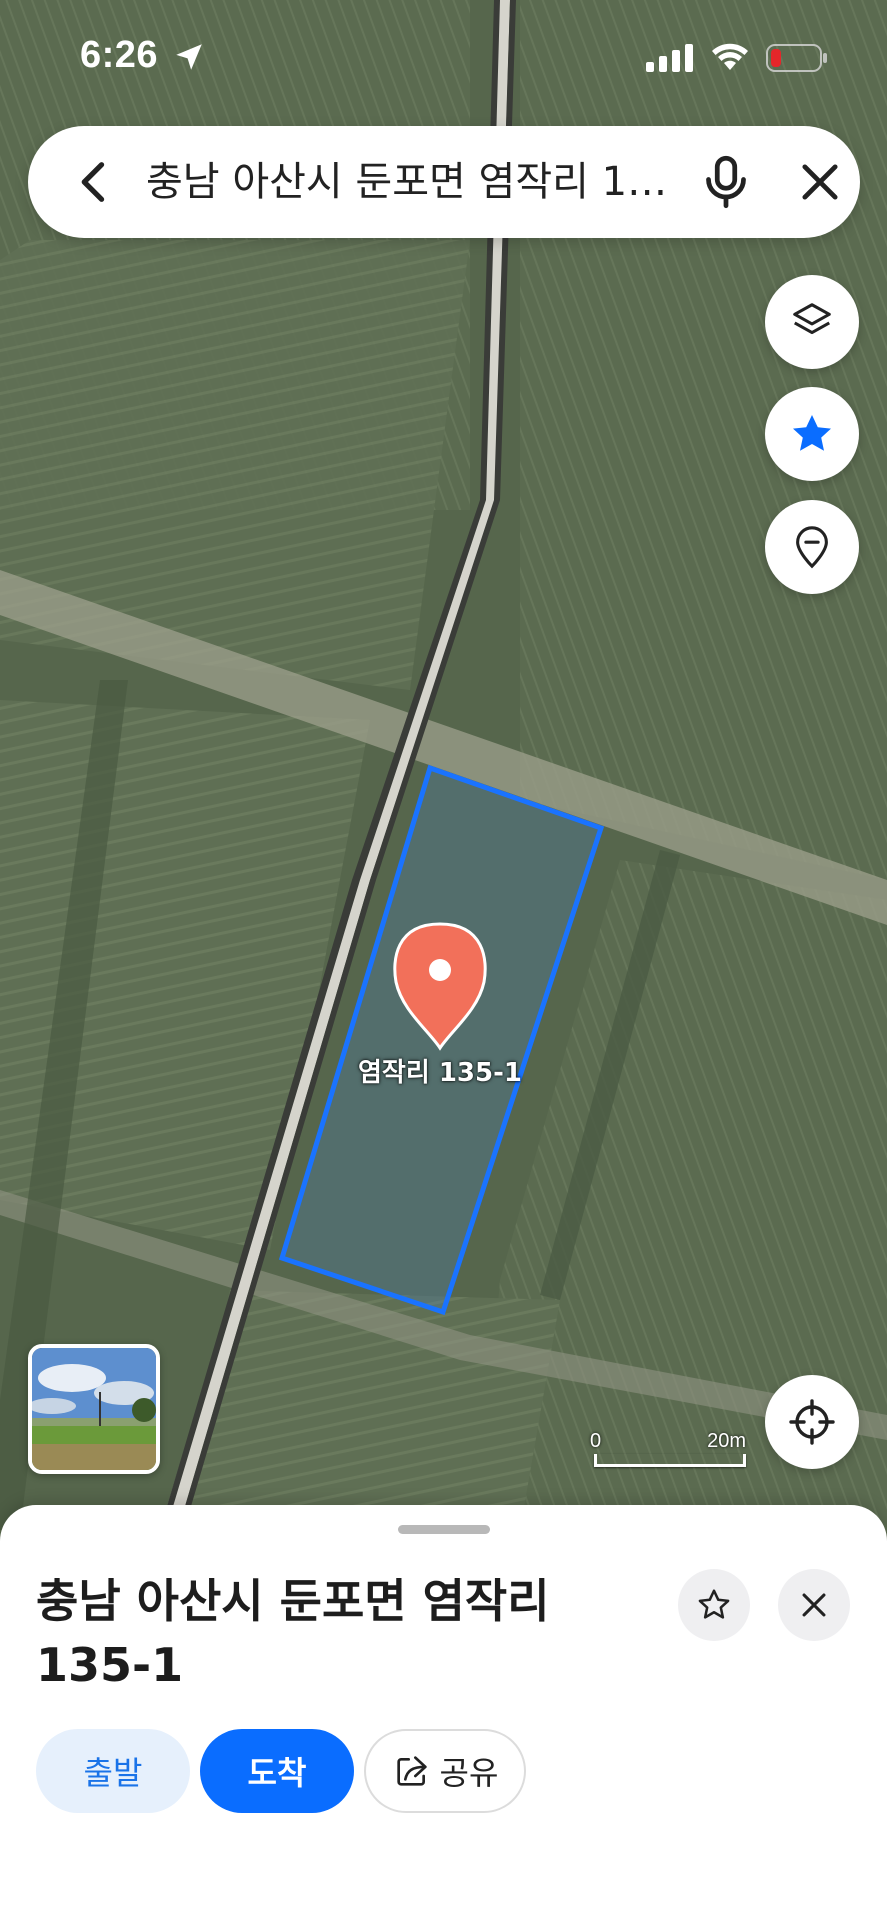 This screenshot has height=1919, width=887. Describe the element at coordinates (443, 55) in the screenshot. I see `status-bar: 6:26` at that location.